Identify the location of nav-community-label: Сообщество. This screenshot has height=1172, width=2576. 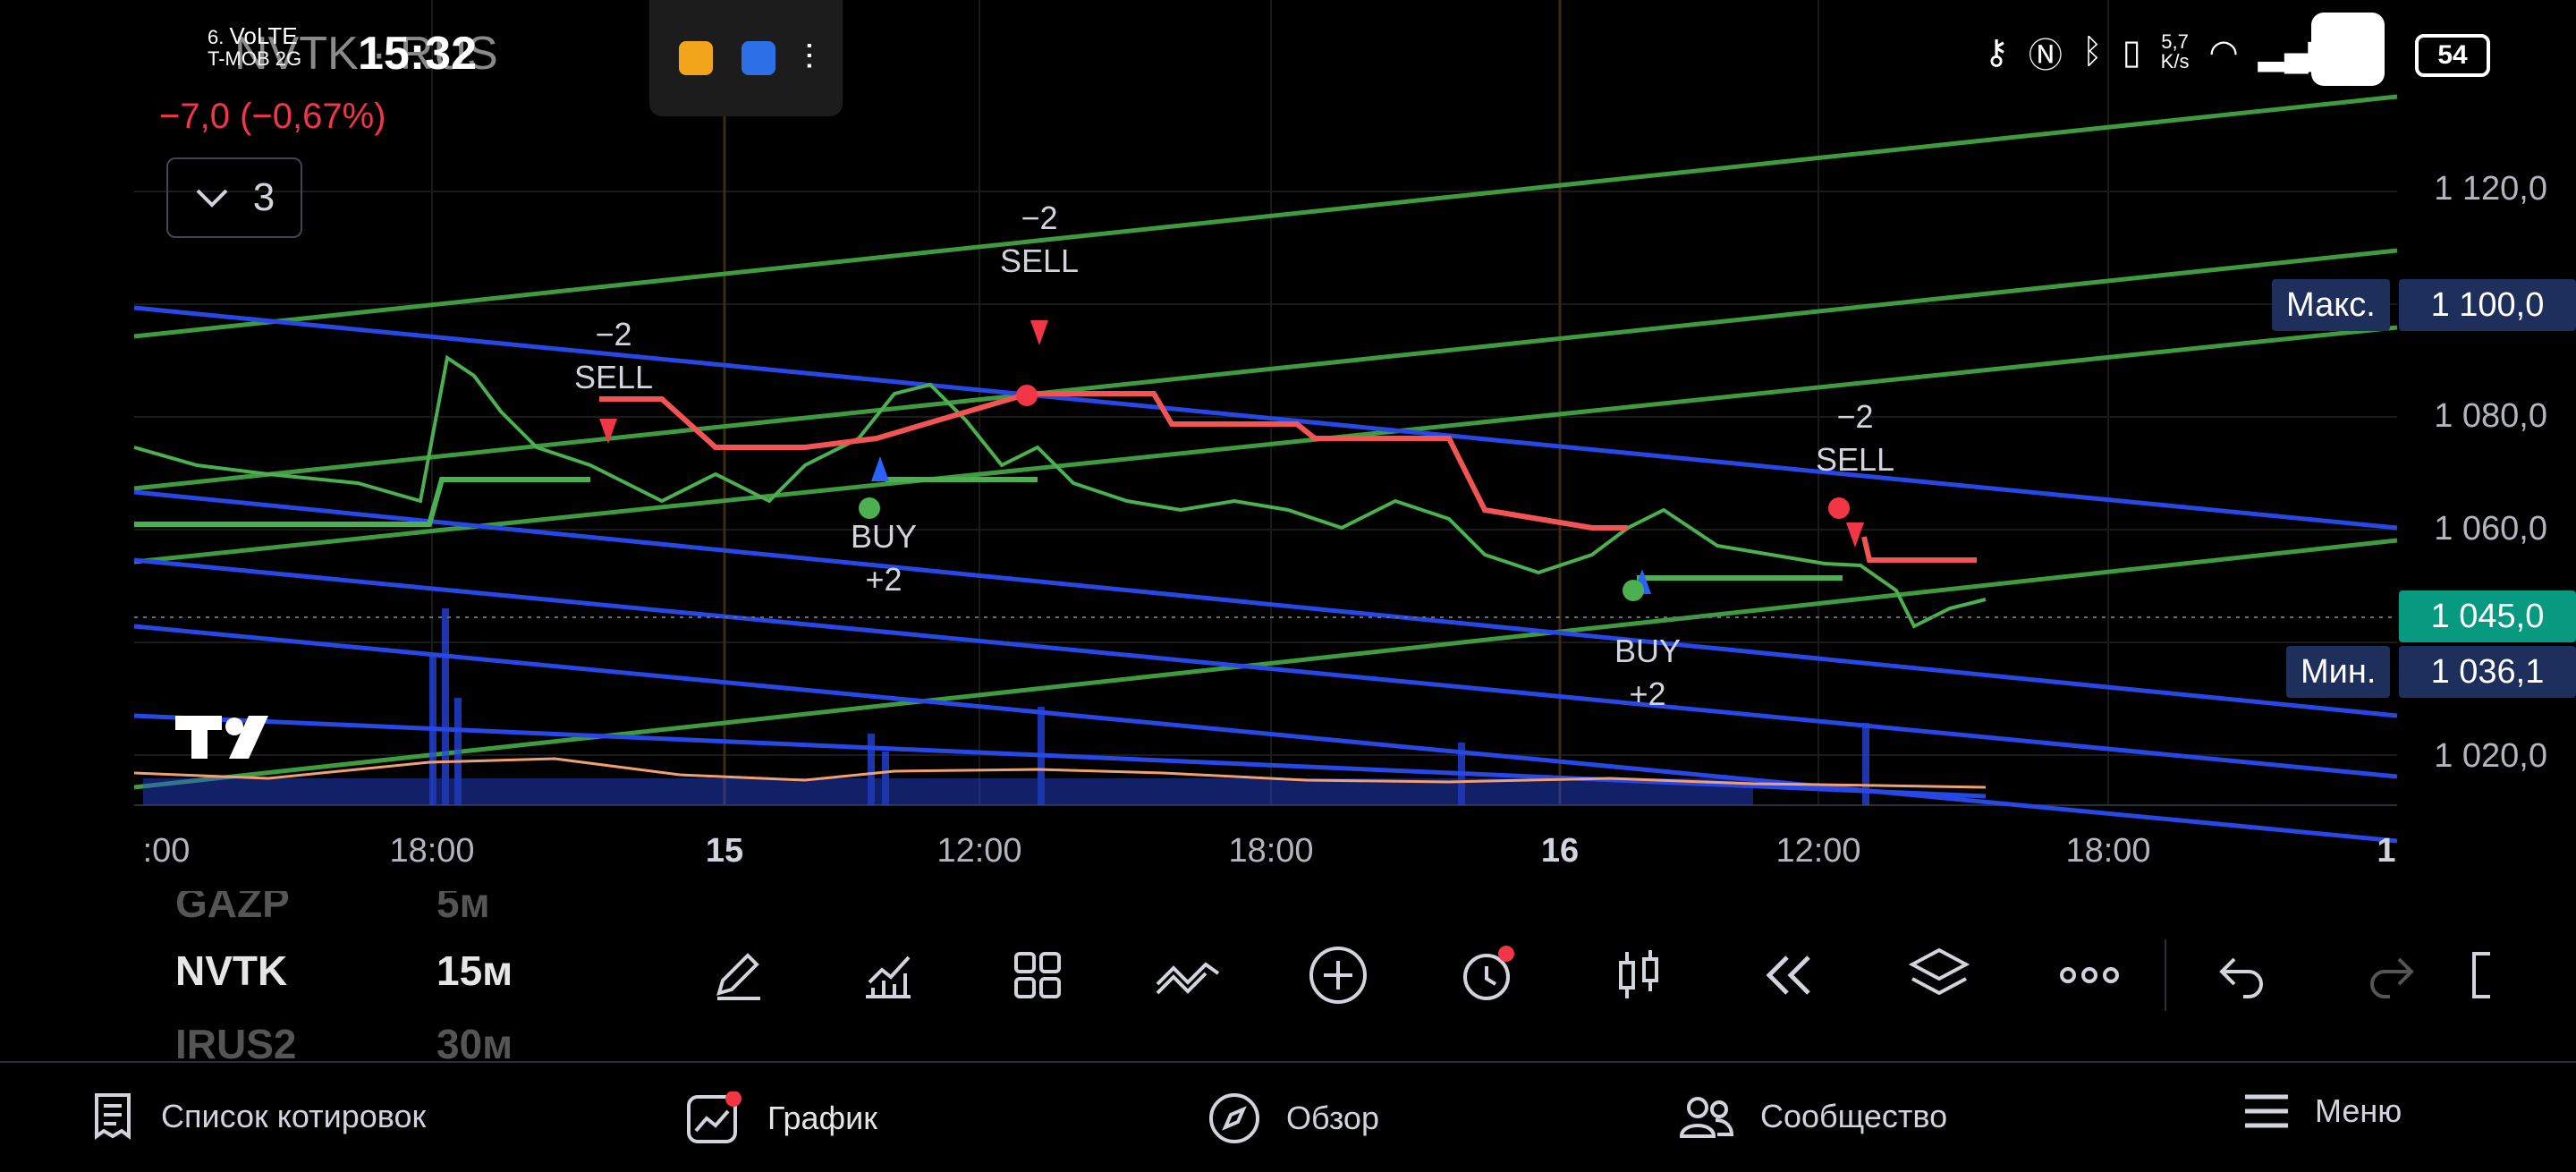
(1854, 1116).